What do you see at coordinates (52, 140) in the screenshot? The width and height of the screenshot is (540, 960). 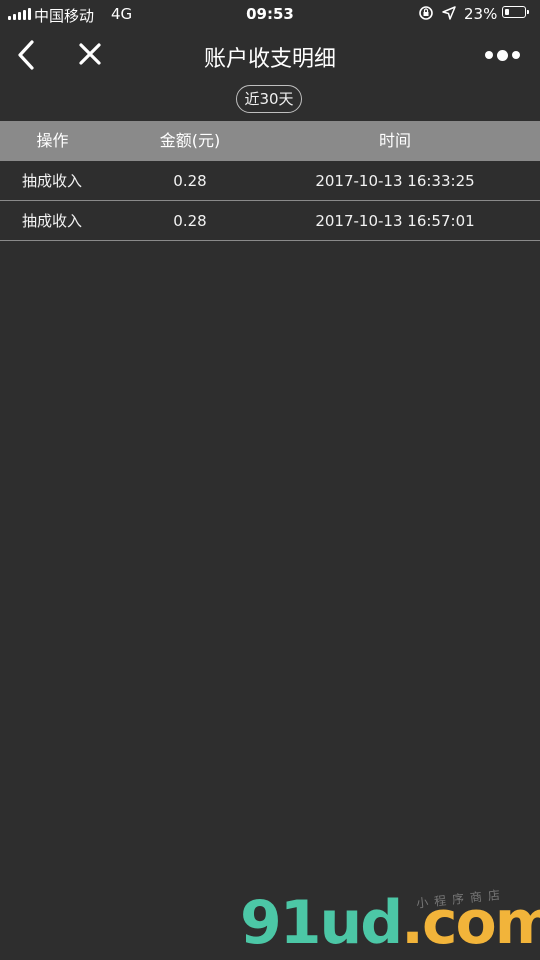 I see `header-operation: 操作` at bounding box center [52, 140].